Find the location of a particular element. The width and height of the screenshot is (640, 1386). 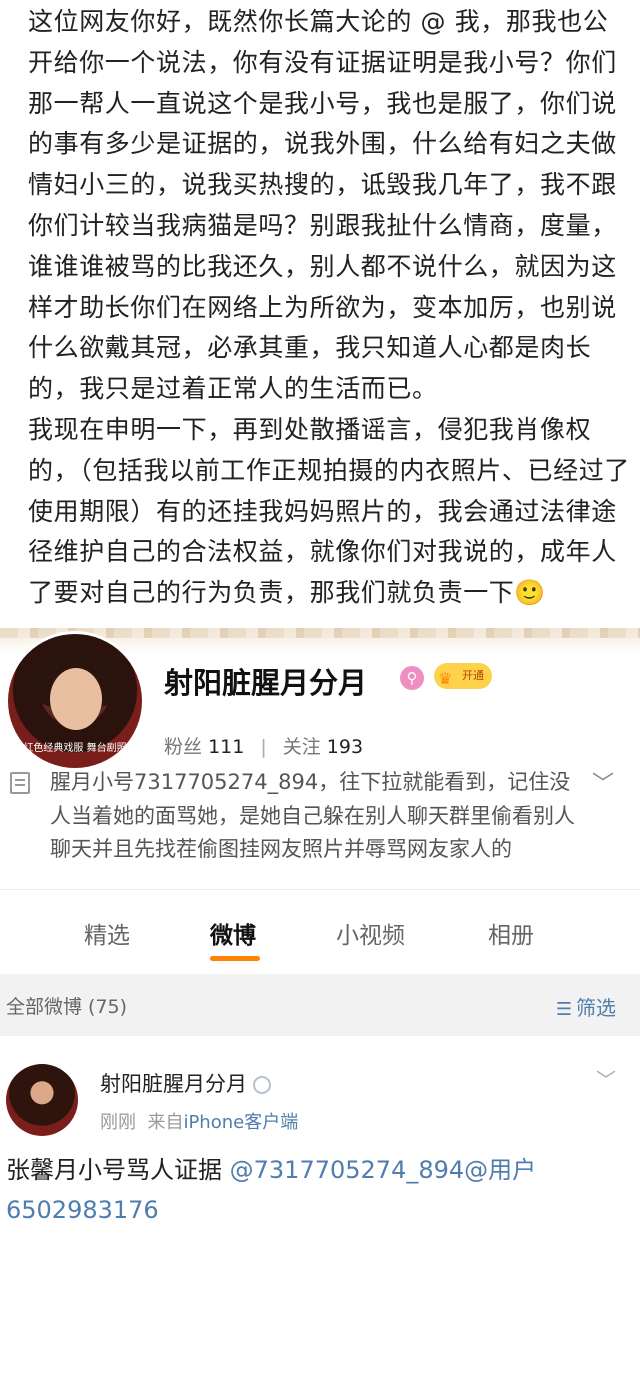

post-source: iPhone客户端 is located at coordinates (240, 1122).